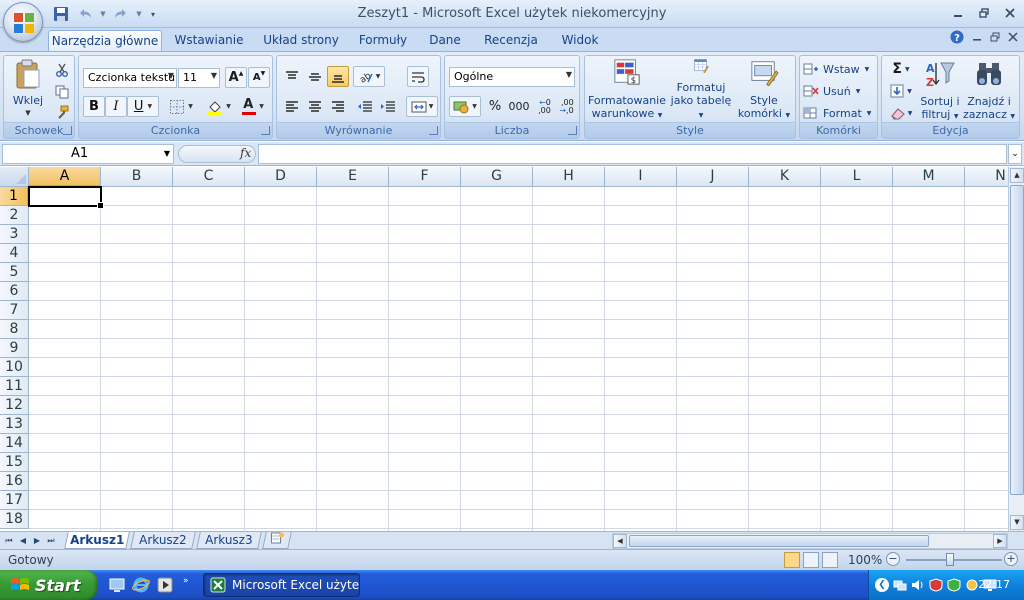  What do you see at coordinates (929, 177) in the screenshot?
I see `column-header-m: M` at bounding box center [929, 177].